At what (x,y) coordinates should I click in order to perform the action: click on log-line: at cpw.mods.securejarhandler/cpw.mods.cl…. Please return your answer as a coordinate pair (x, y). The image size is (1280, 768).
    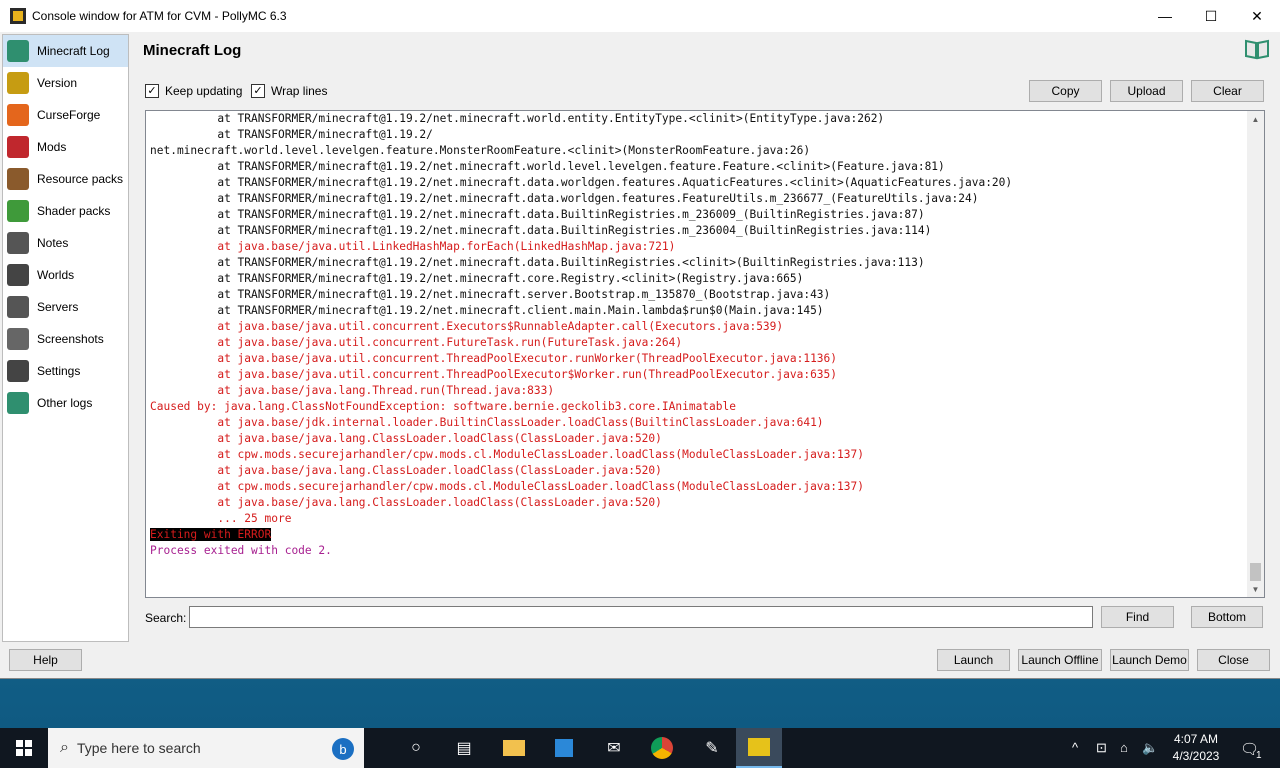
    Looking at the image, I should click on (698, 487).